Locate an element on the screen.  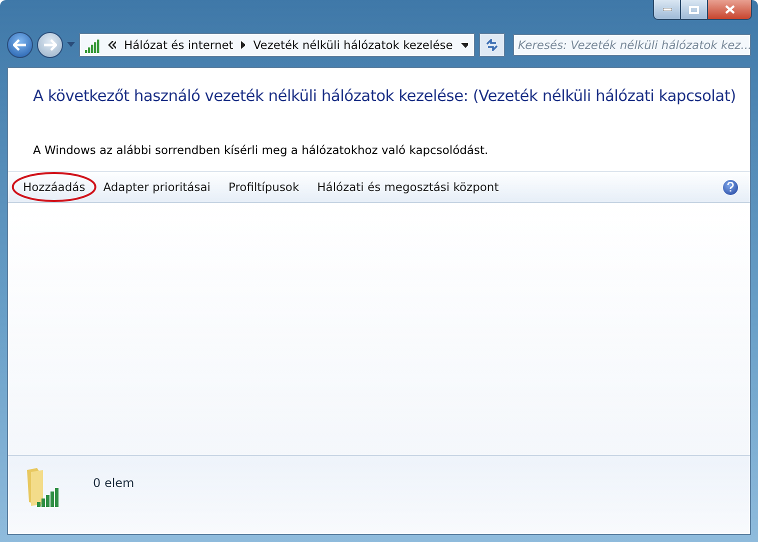
double-chevron-icon is located at coordinates (112, 45).